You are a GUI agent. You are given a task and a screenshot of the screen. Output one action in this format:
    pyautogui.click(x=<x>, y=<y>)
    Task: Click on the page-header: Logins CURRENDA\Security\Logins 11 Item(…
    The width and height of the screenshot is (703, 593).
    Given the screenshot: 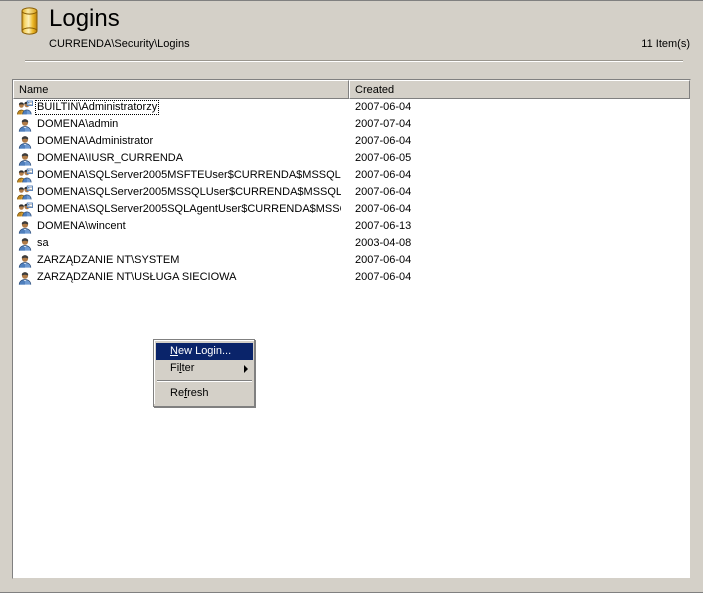 What is the action you would take?
    pyautogui.click(x=351, y=31)
    